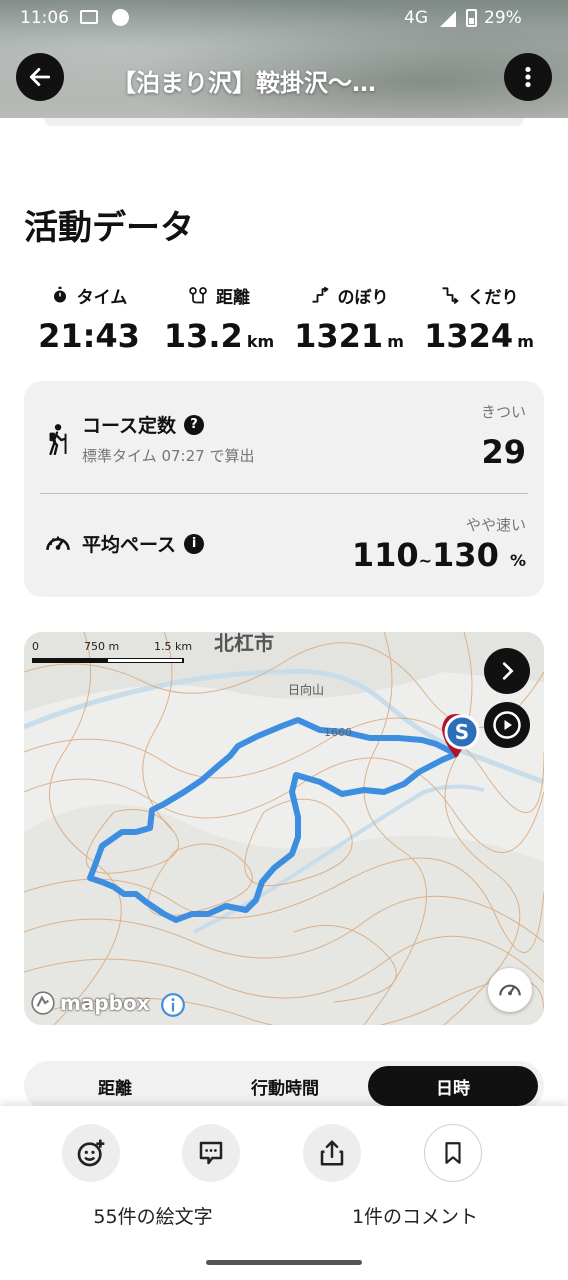 The image size is (568, 1280). Describe the element at coordinates (35, 646) in the screenshot. I see `scale-label-0: 0` at that location.